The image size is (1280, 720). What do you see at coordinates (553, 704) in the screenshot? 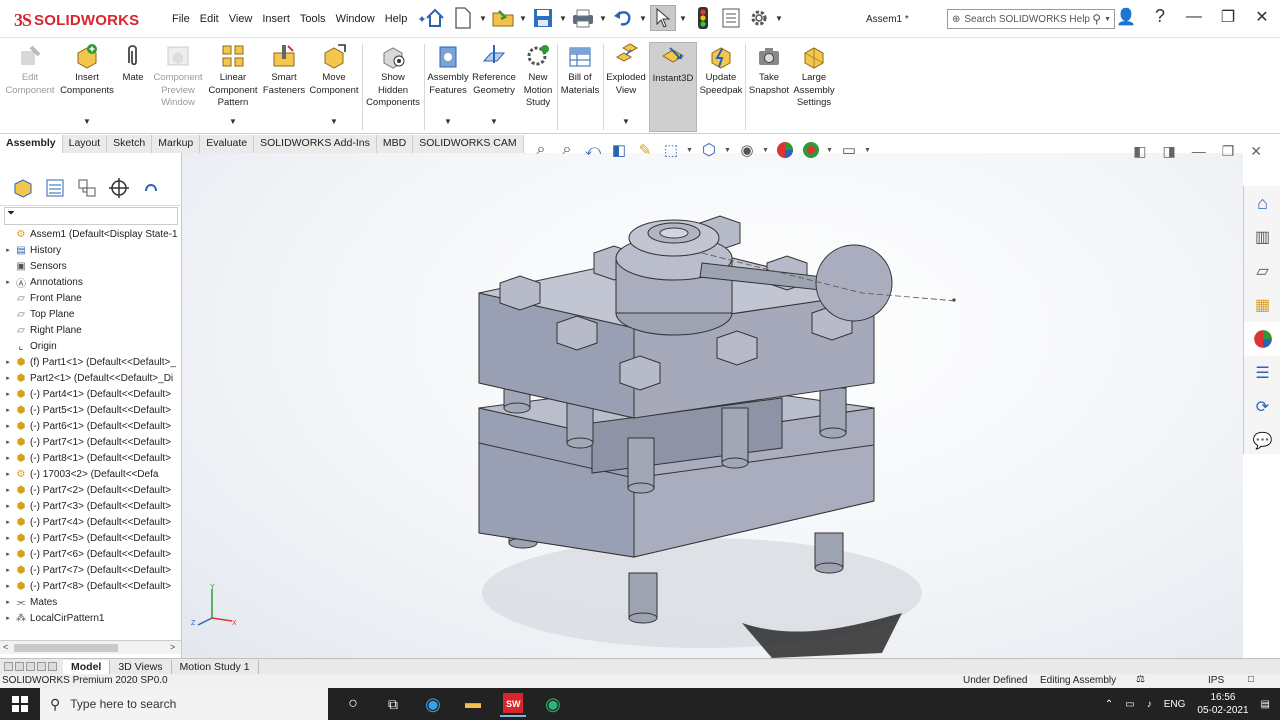
I see `edge-dev-button: ◉` at bounding box center [553, 704].